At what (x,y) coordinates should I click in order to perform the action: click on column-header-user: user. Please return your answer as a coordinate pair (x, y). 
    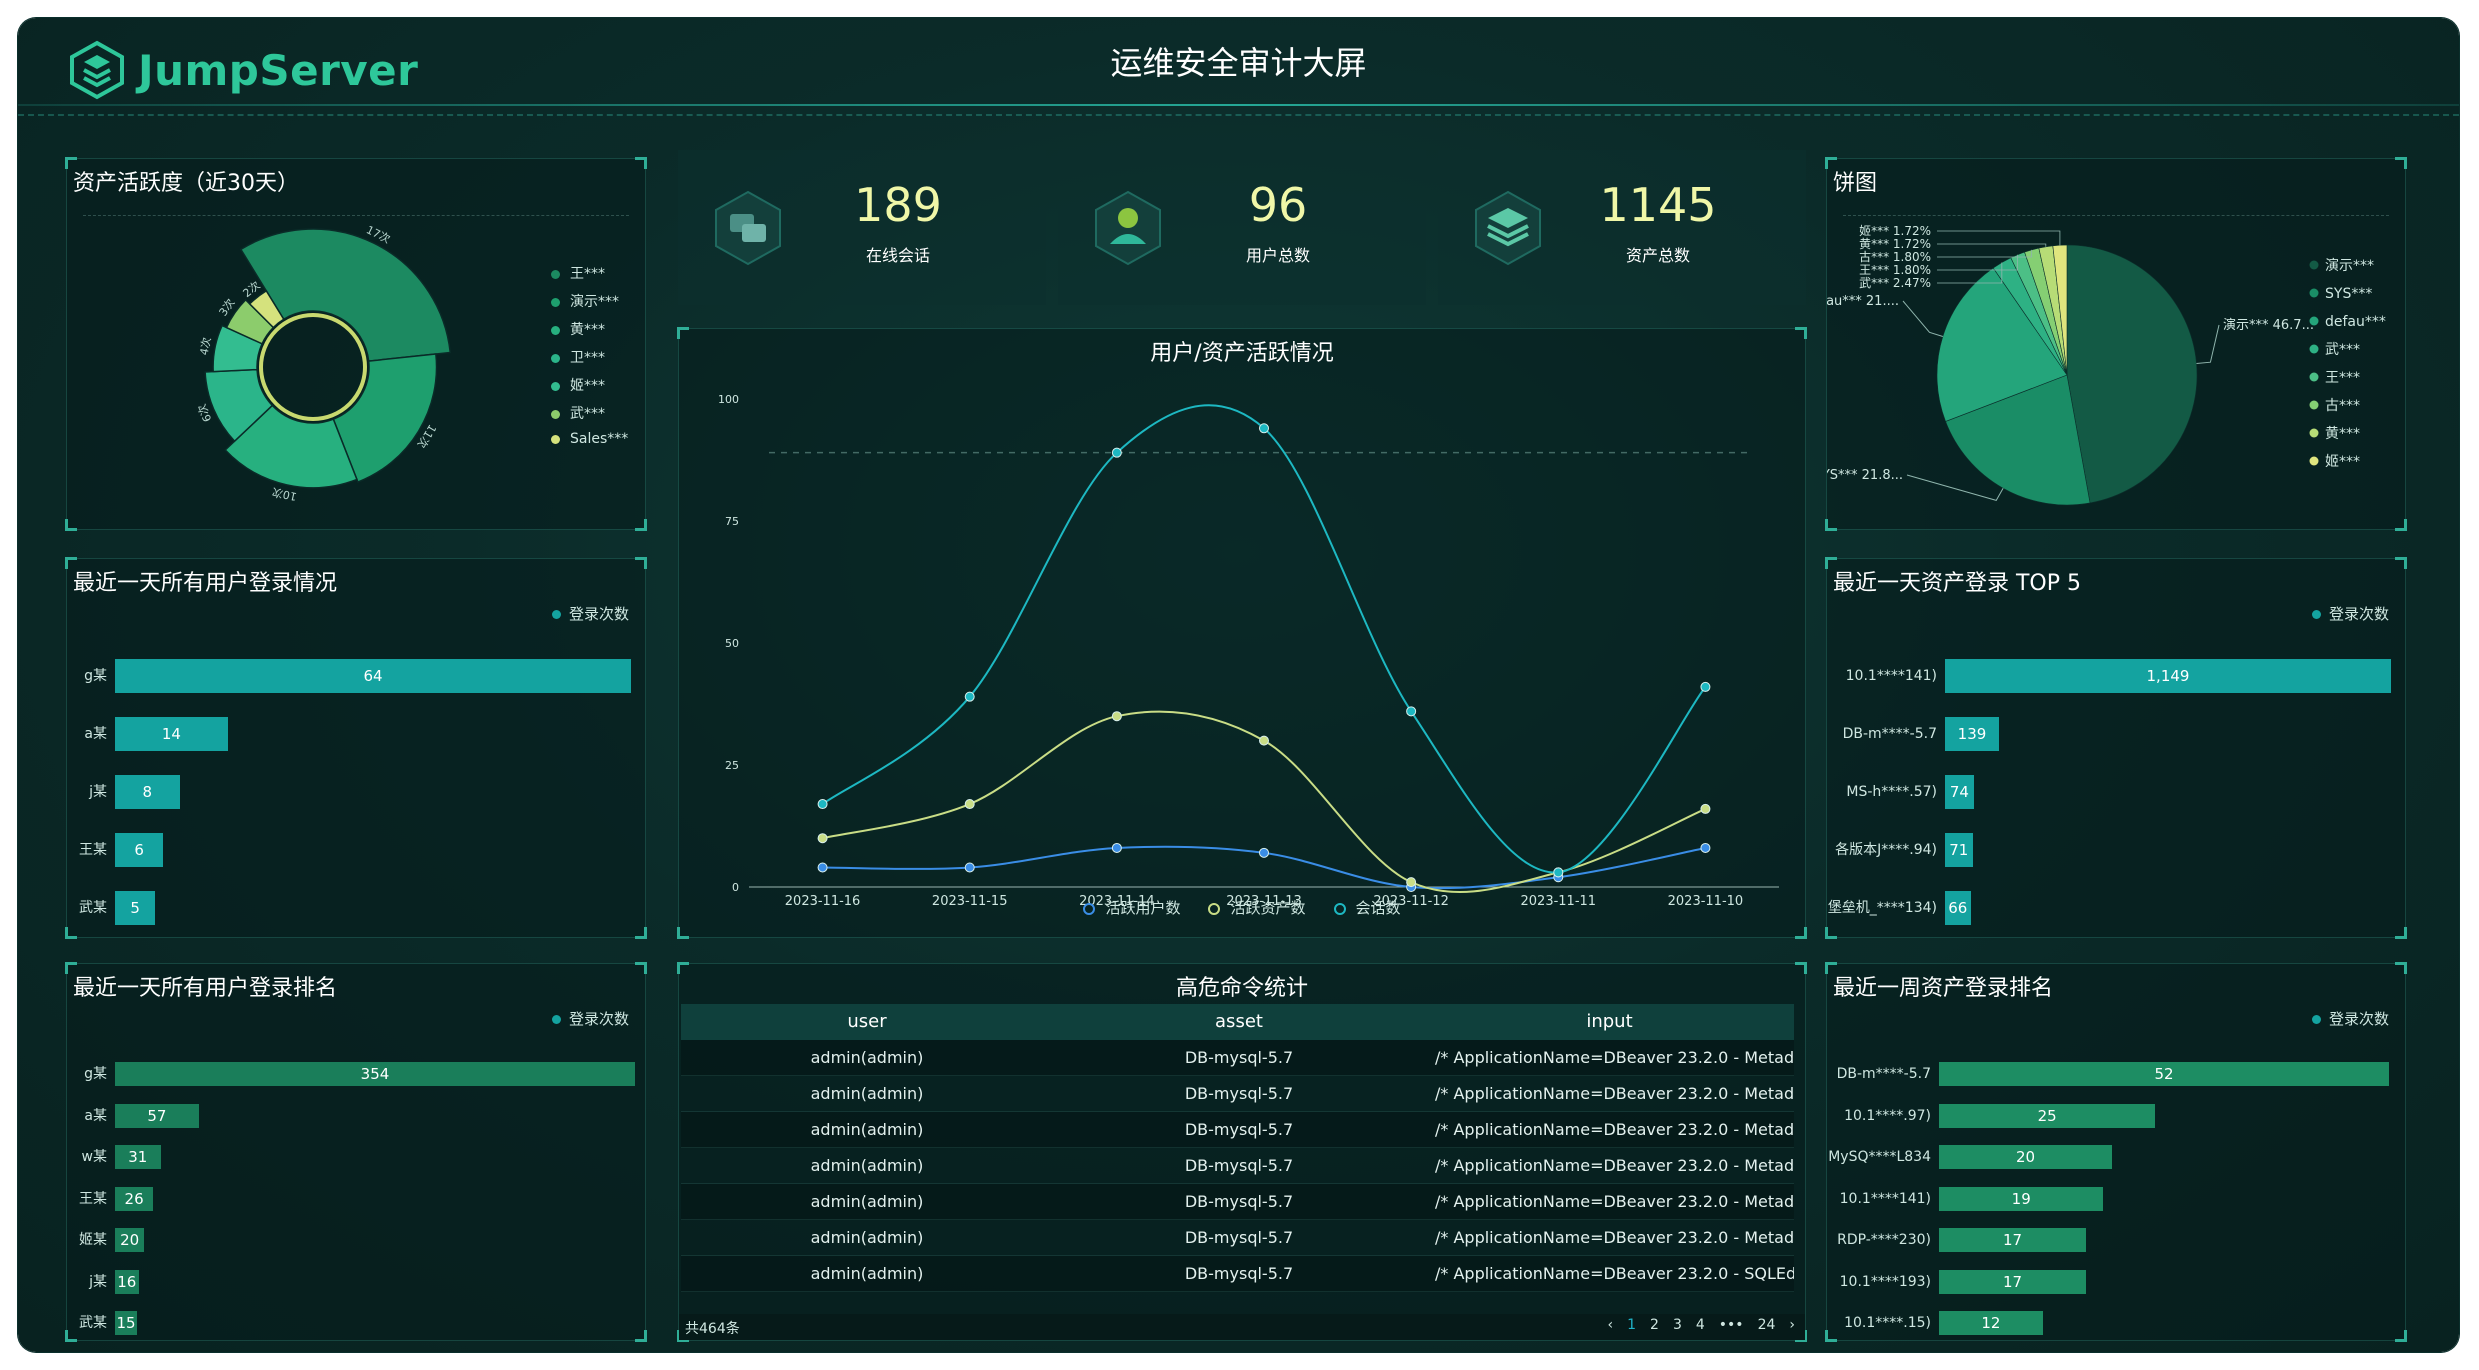
    Looking at the image, I should click on (867, 1022).